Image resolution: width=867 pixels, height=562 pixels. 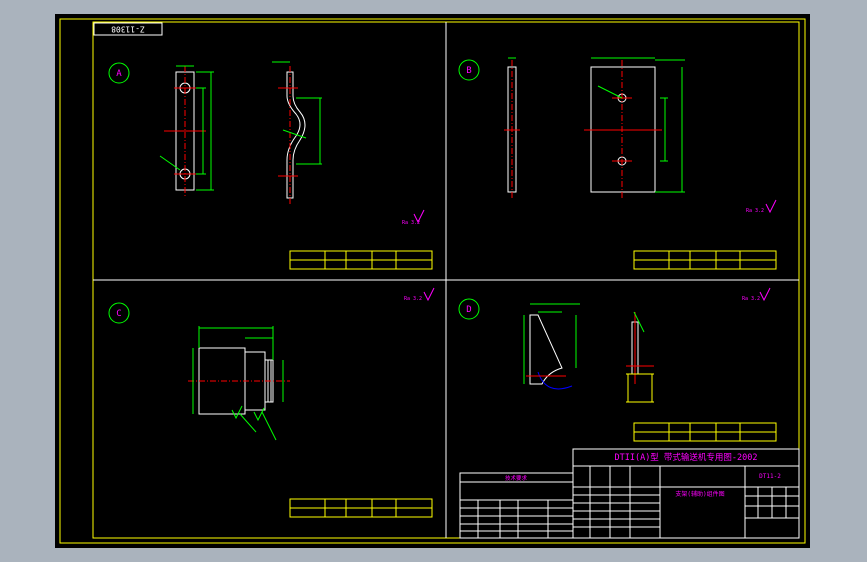 I want to click on view-b-roughness: Ra 3.2, so click(x=755, y=211).